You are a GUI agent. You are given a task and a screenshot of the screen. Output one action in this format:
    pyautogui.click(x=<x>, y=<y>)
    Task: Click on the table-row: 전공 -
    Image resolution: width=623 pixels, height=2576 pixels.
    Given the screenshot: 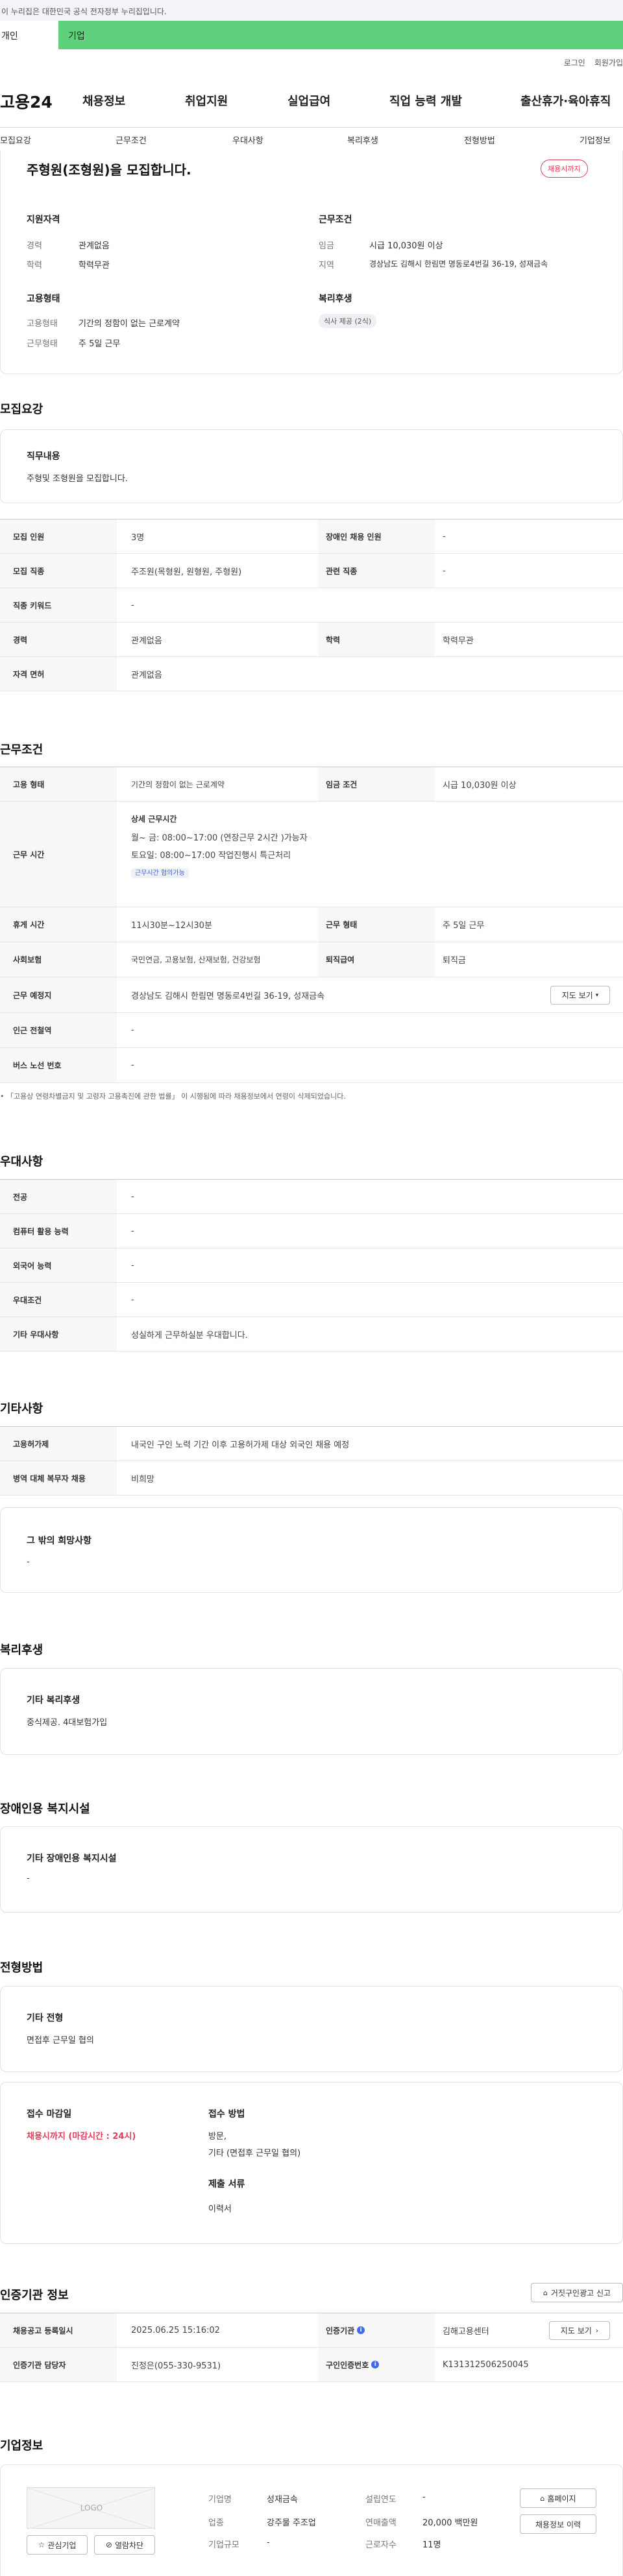 What is the action you would take?
    pyautogui.click(x=311, y=1197)
    